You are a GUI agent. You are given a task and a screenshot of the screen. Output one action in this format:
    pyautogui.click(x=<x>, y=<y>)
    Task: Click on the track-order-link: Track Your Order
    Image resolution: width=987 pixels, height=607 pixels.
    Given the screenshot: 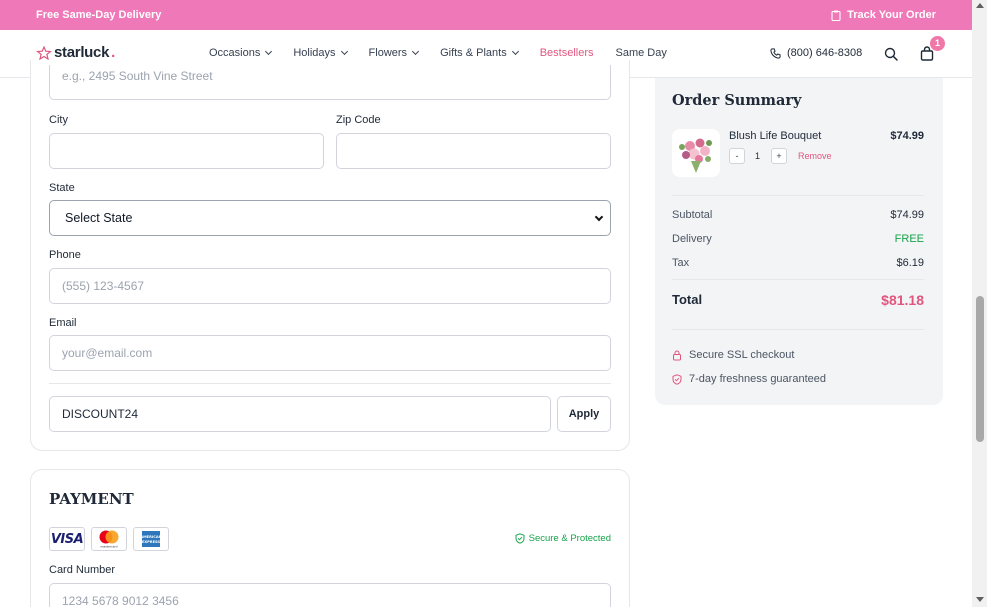 What is the action you would take?
    pyautogui.click(x=883, y=15)
    